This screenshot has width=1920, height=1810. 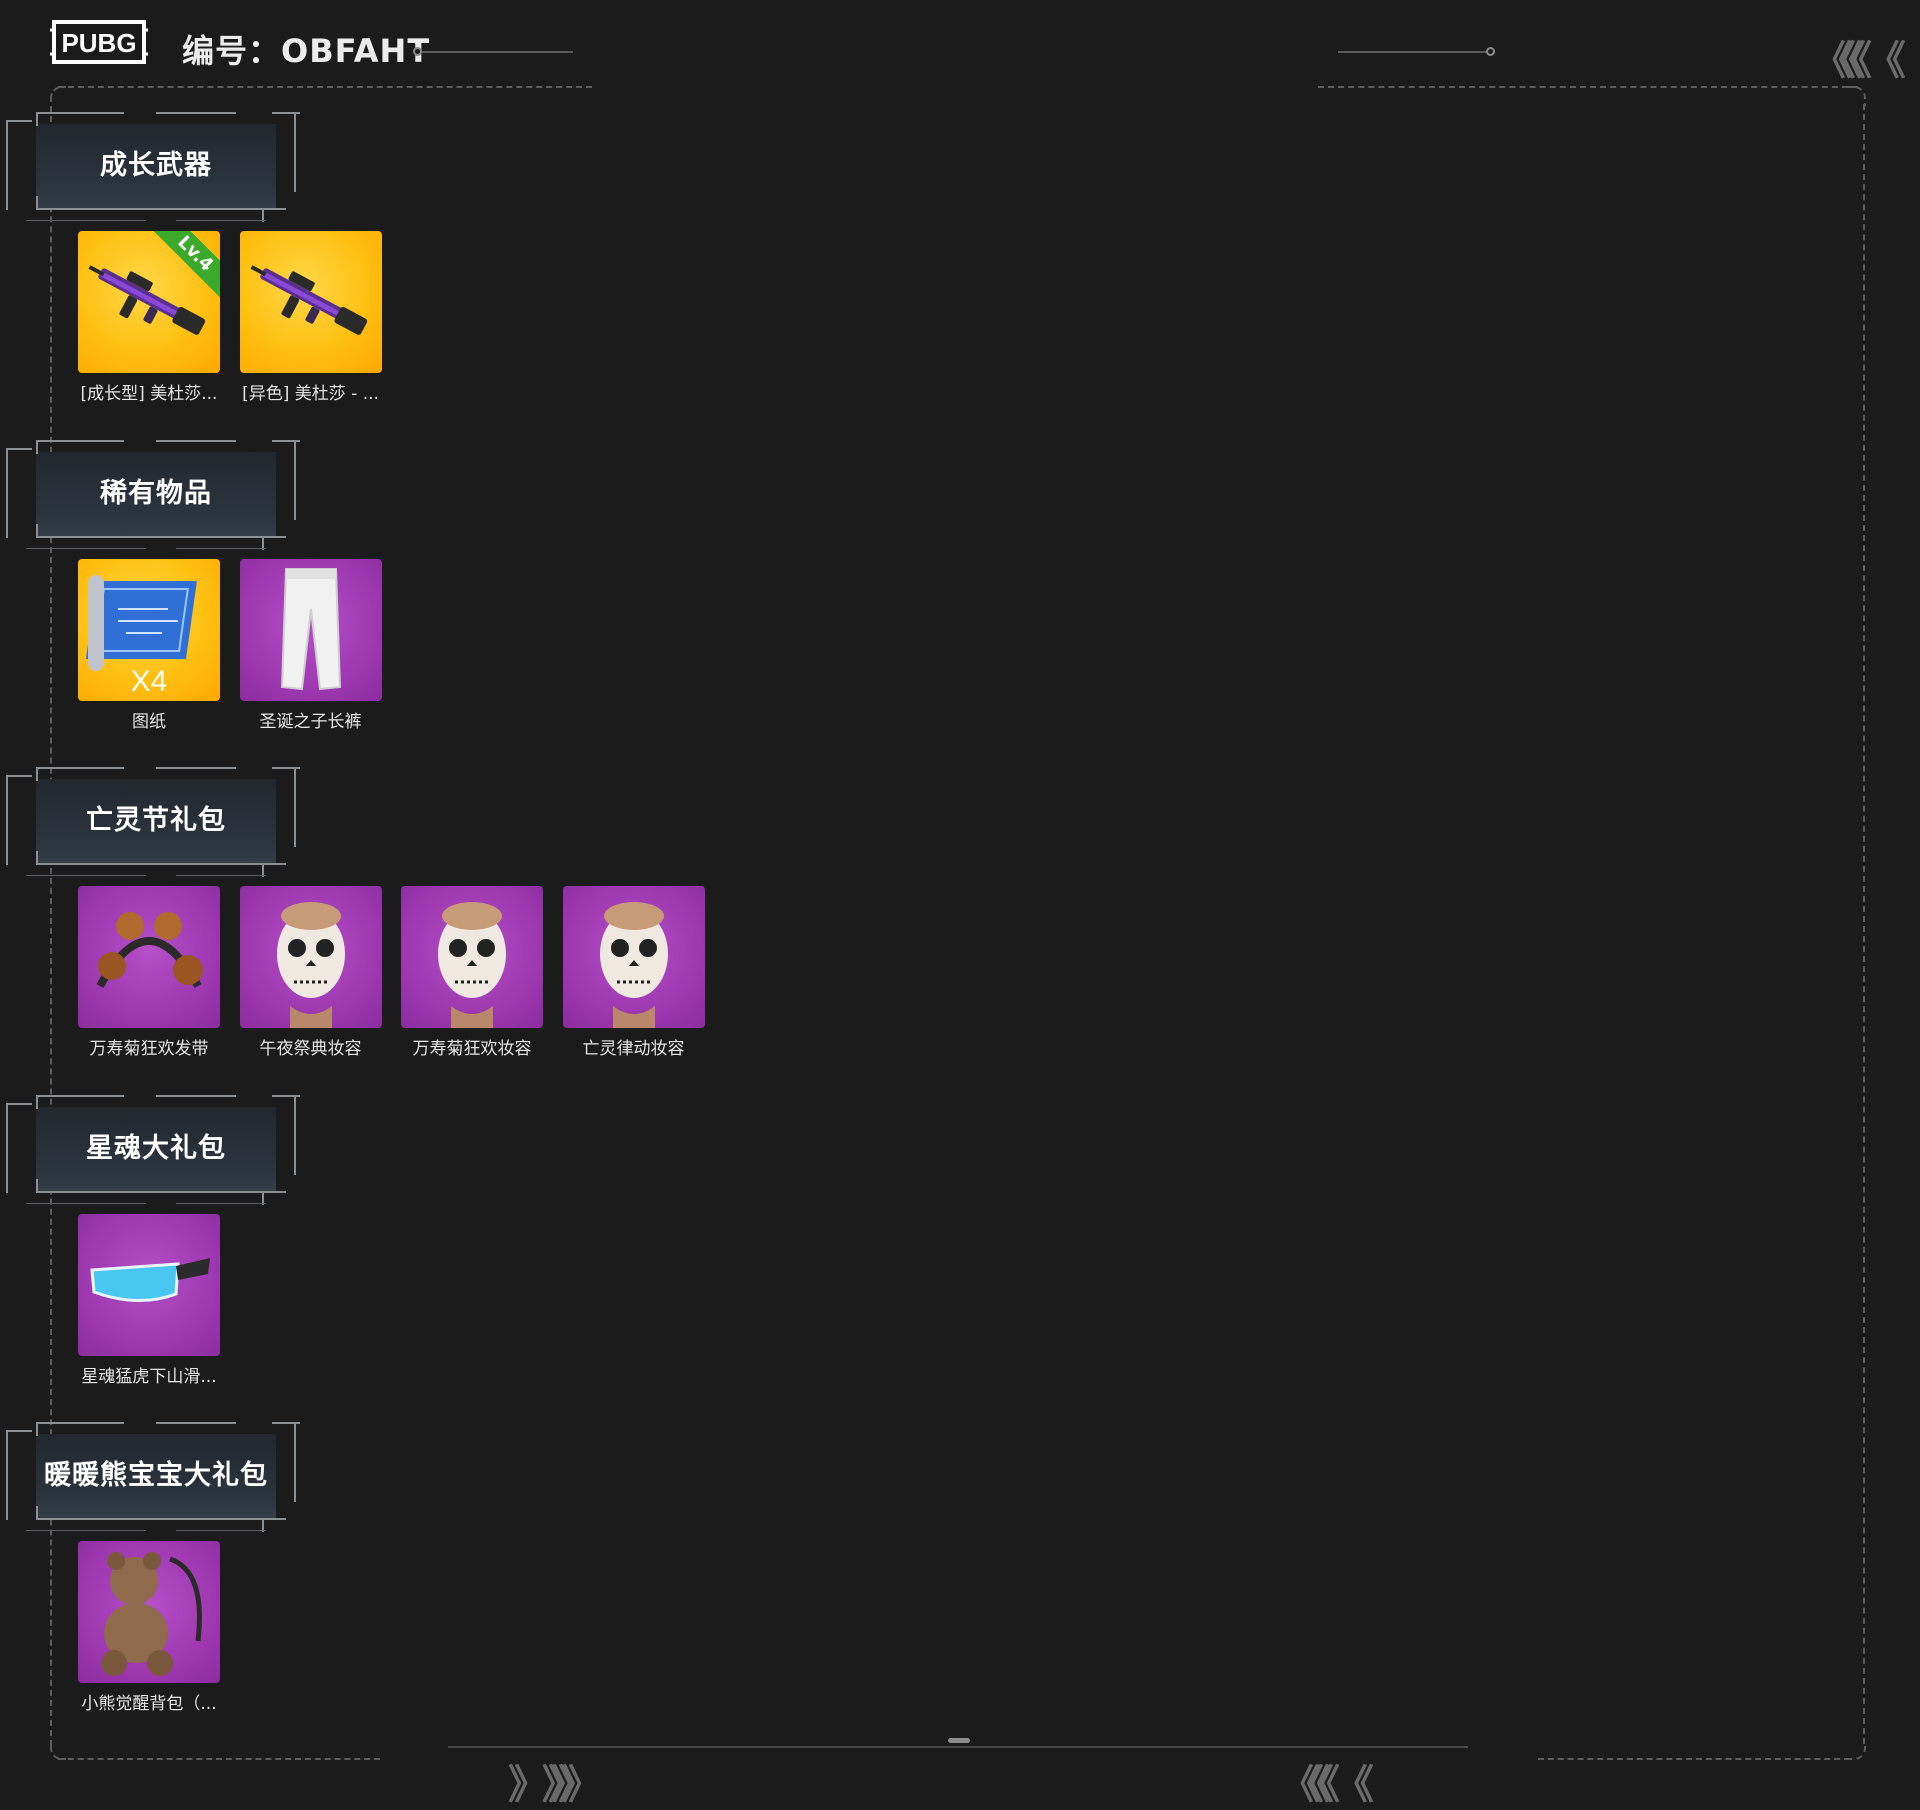 I want to click on bottom-bar-line, so click(x=958, y=1747).